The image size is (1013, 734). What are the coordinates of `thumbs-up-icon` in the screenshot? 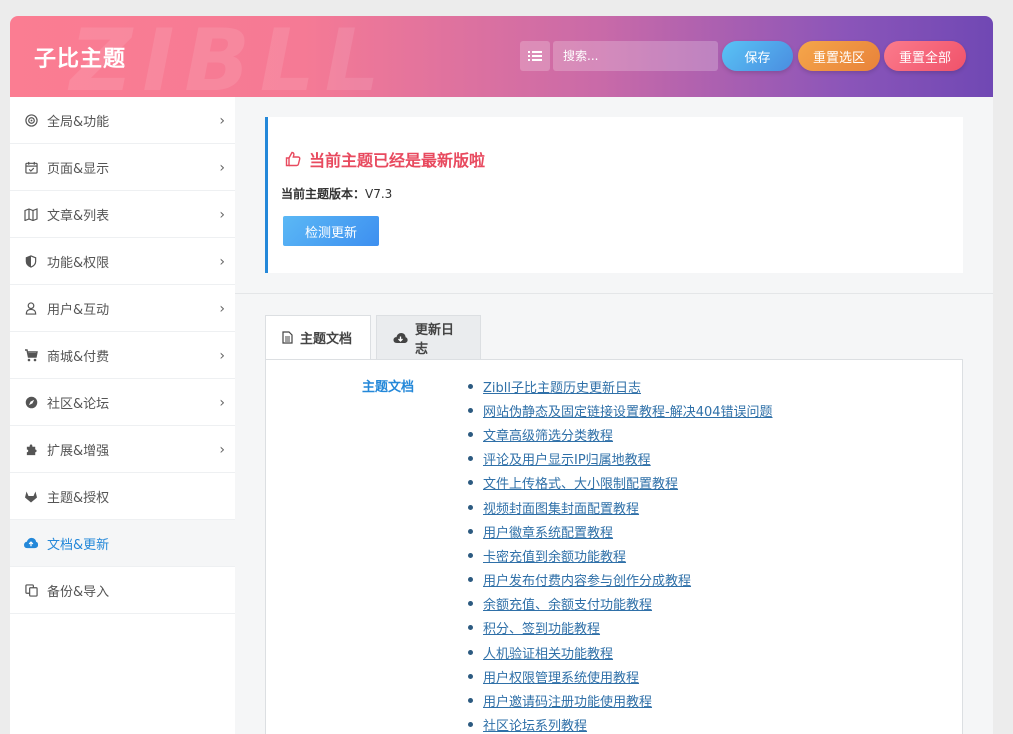 It's located at (293, 159).